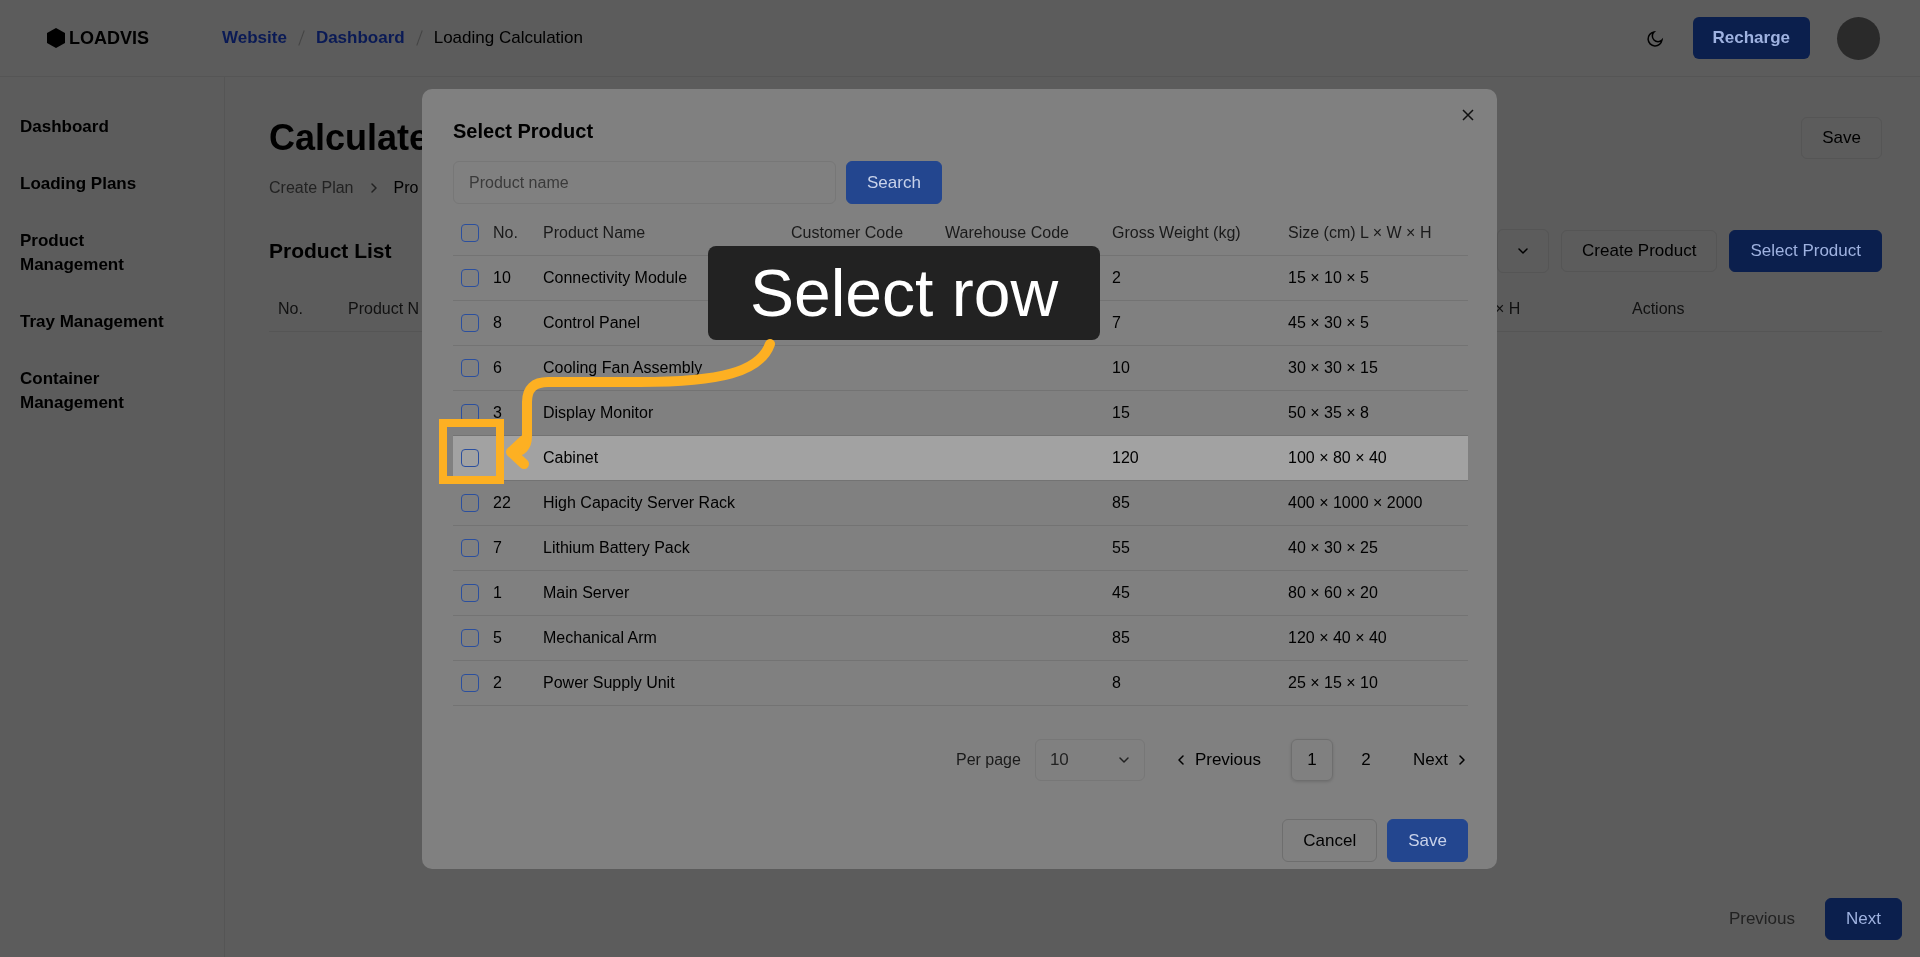 This screenshot has width=1920, height=957. What do you see at coordinates (1176, 232) in the screenshot?
I see `column-header: Gross Weight (kg)` at bounding box center [1176, 232].